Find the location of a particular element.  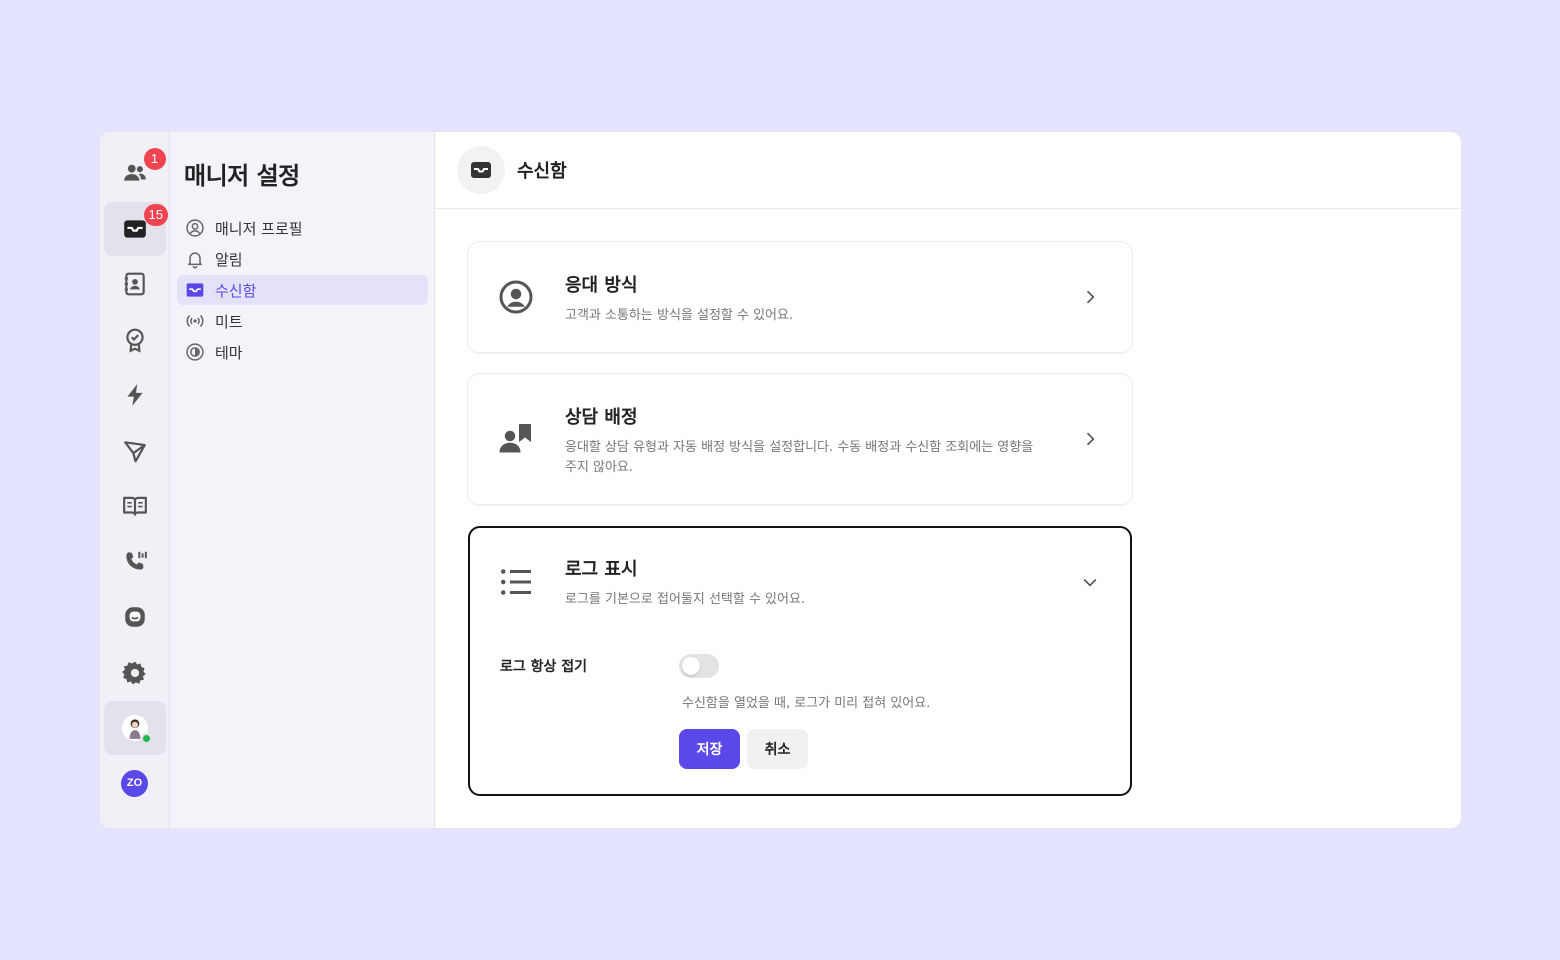

response-mode-card: 응대 방식 고객과 소통하는 방식을 설정할 수 있어요. is located at coordinates (800, 297).